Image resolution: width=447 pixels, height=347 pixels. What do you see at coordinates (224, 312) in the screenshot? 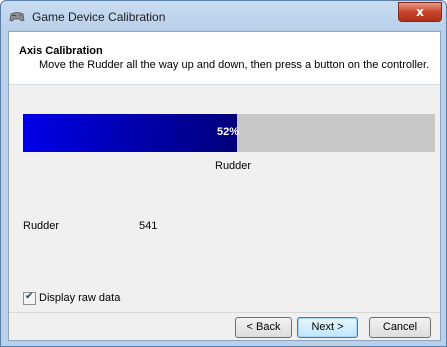
I see `button-divider` at bounding box center [224, 312].